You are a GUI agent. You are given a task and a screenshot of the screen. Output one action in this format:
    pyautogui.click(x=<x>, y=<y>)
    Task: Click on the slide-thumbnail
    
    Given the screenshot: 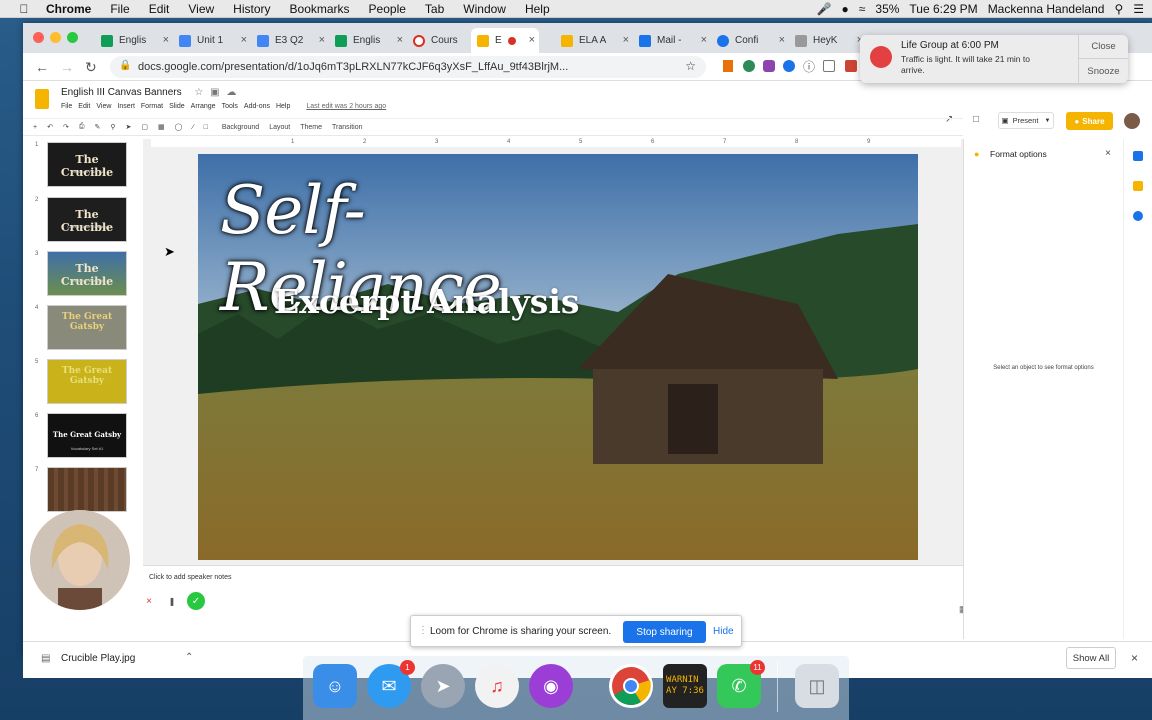 What is the action you would take?
    pyautogui.click(x=87, y=489)
    